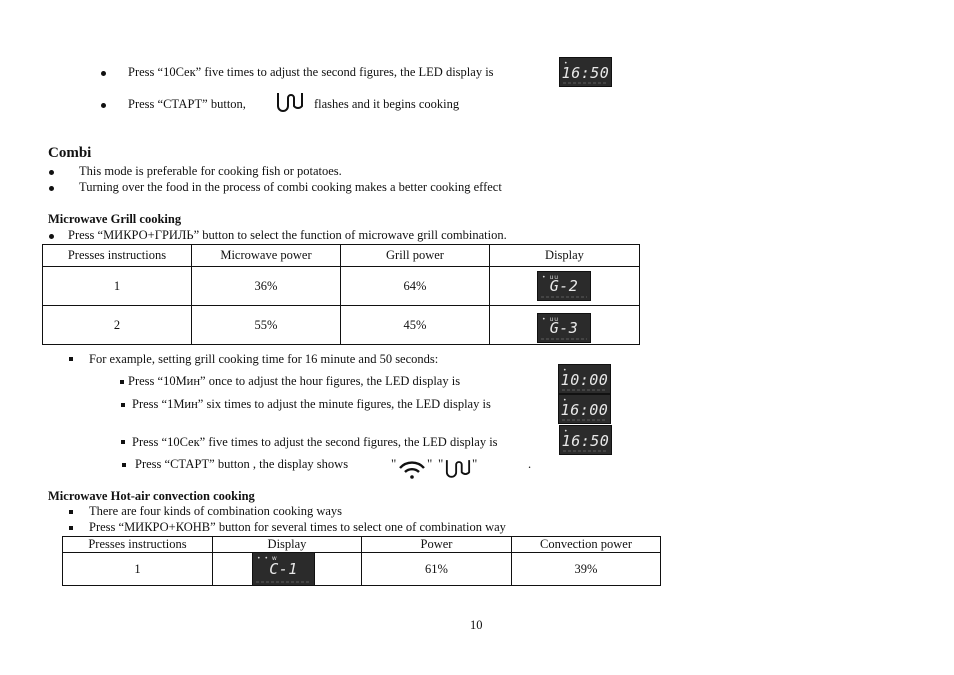  I want to click on page-number: 10, so click(476, 625).